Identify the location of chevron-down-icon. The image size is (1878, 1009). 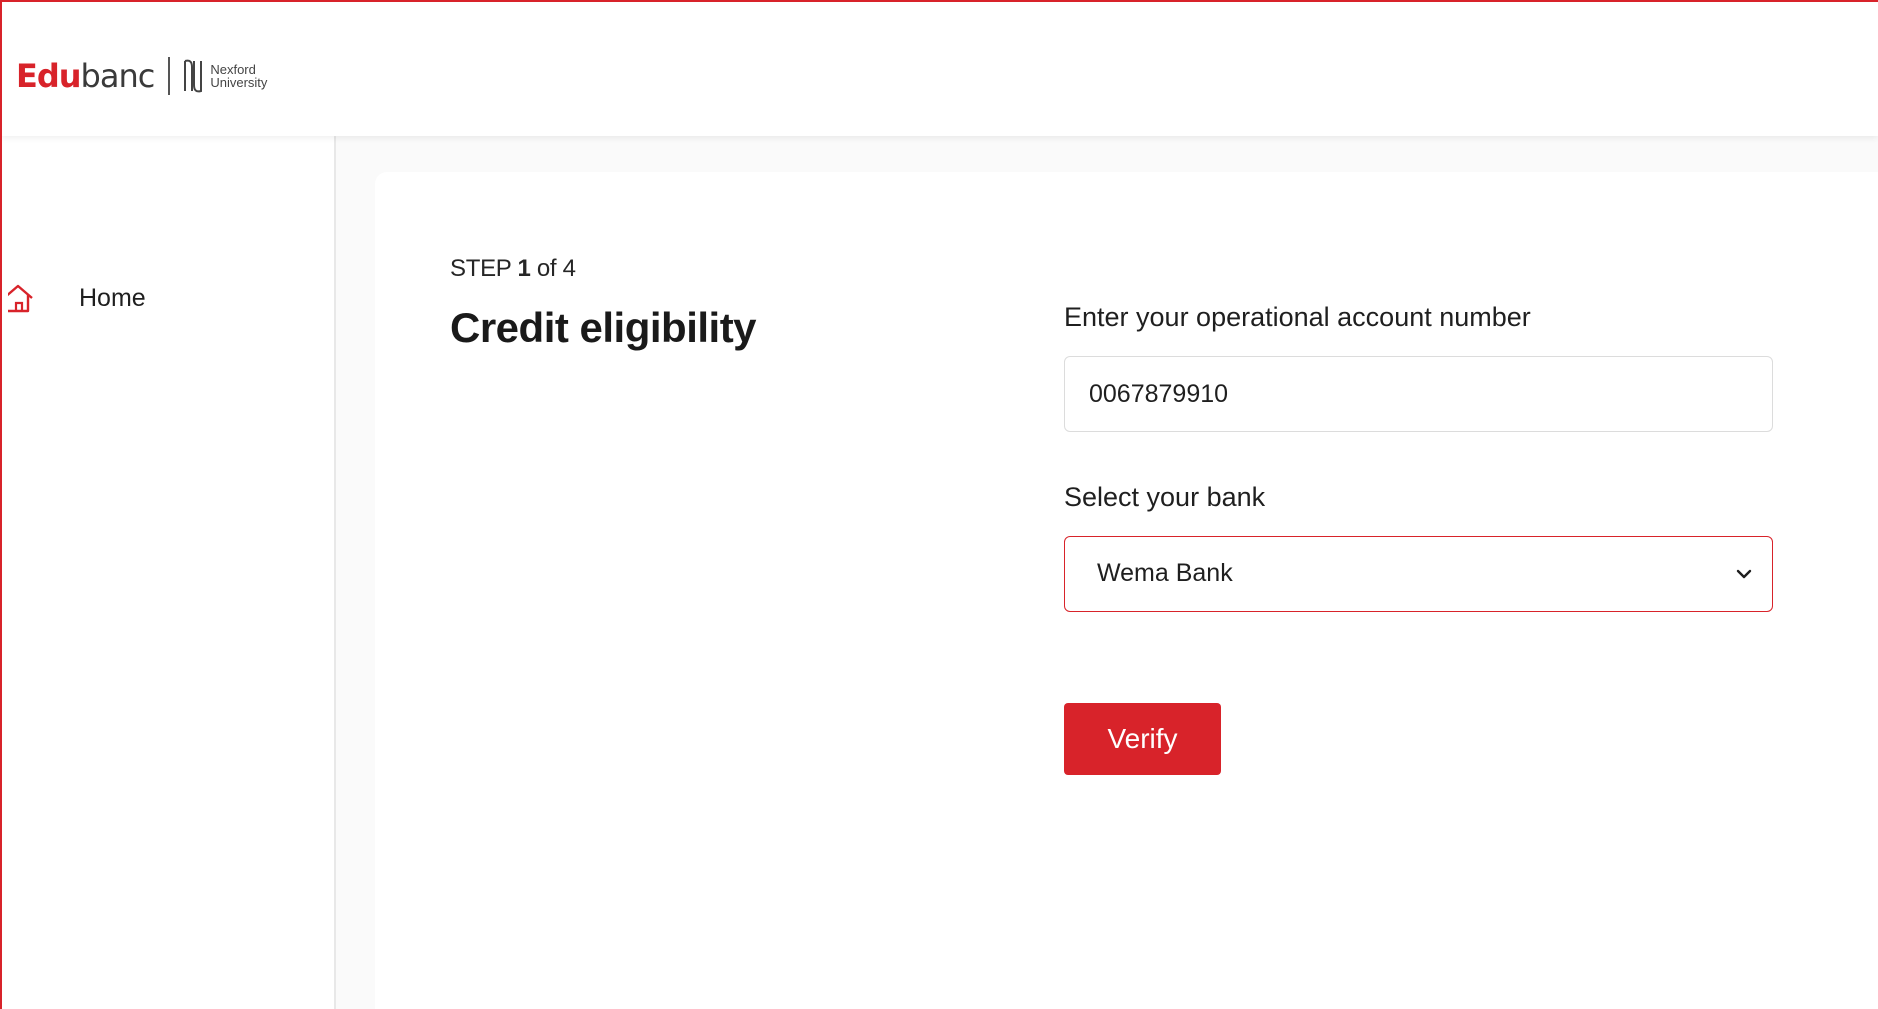
(1744, 574).